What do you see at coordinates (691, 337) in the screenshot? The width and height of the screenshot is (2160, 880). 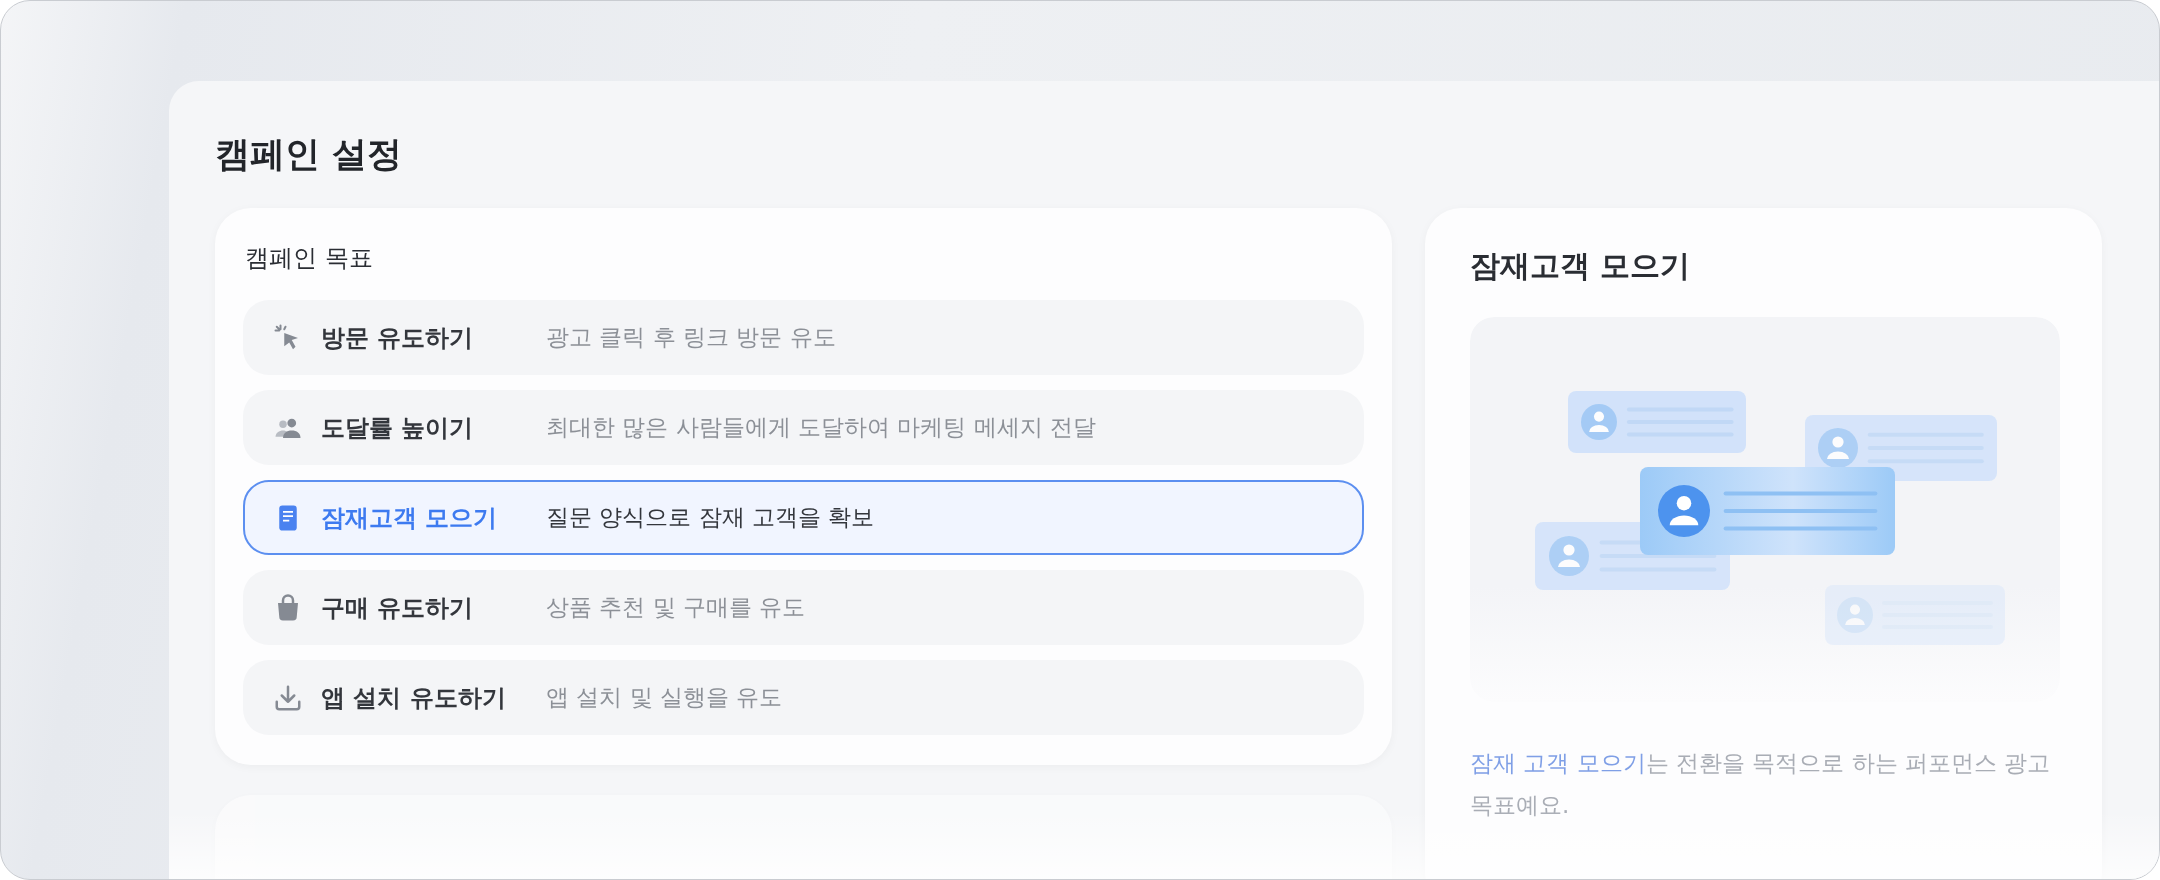 I see `option-description: 광고 클릭 후 링크 방문 유도` at bounding box center [691, 337].